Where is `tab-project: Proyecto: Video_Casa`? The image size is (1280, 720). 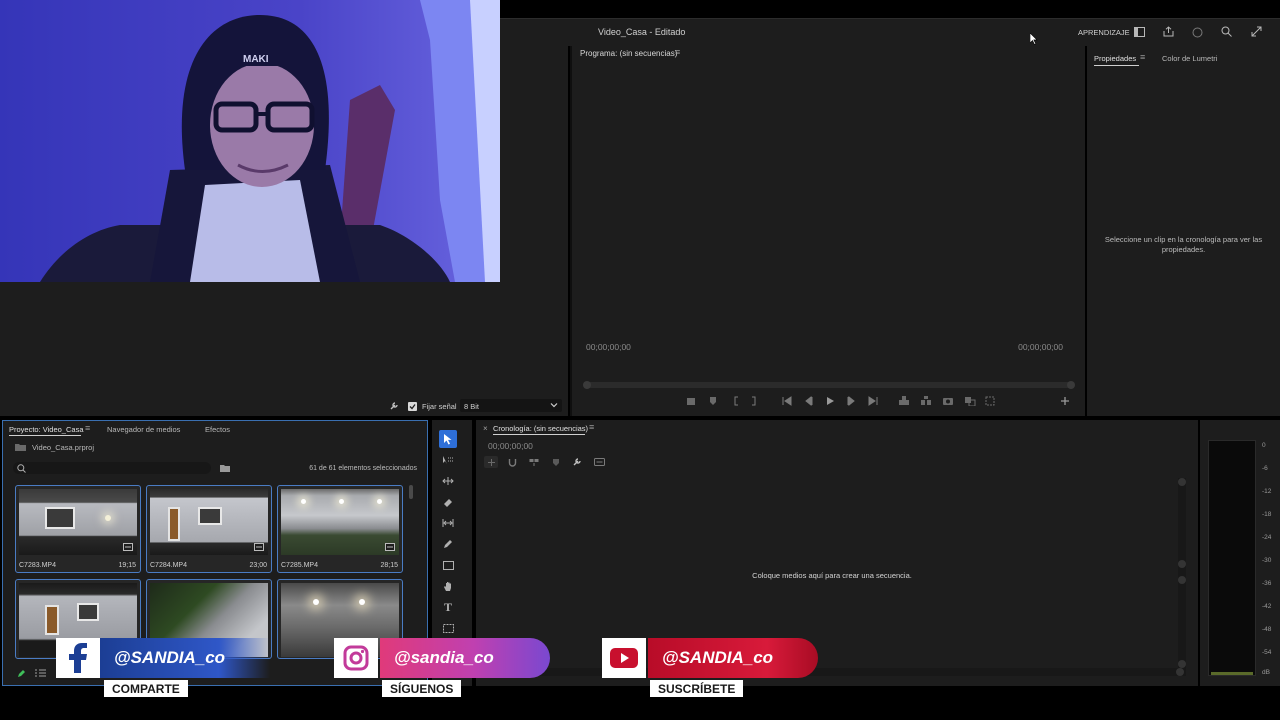 tab-project: Proyecto: Video_Casa is located at coordinates (46, 429).